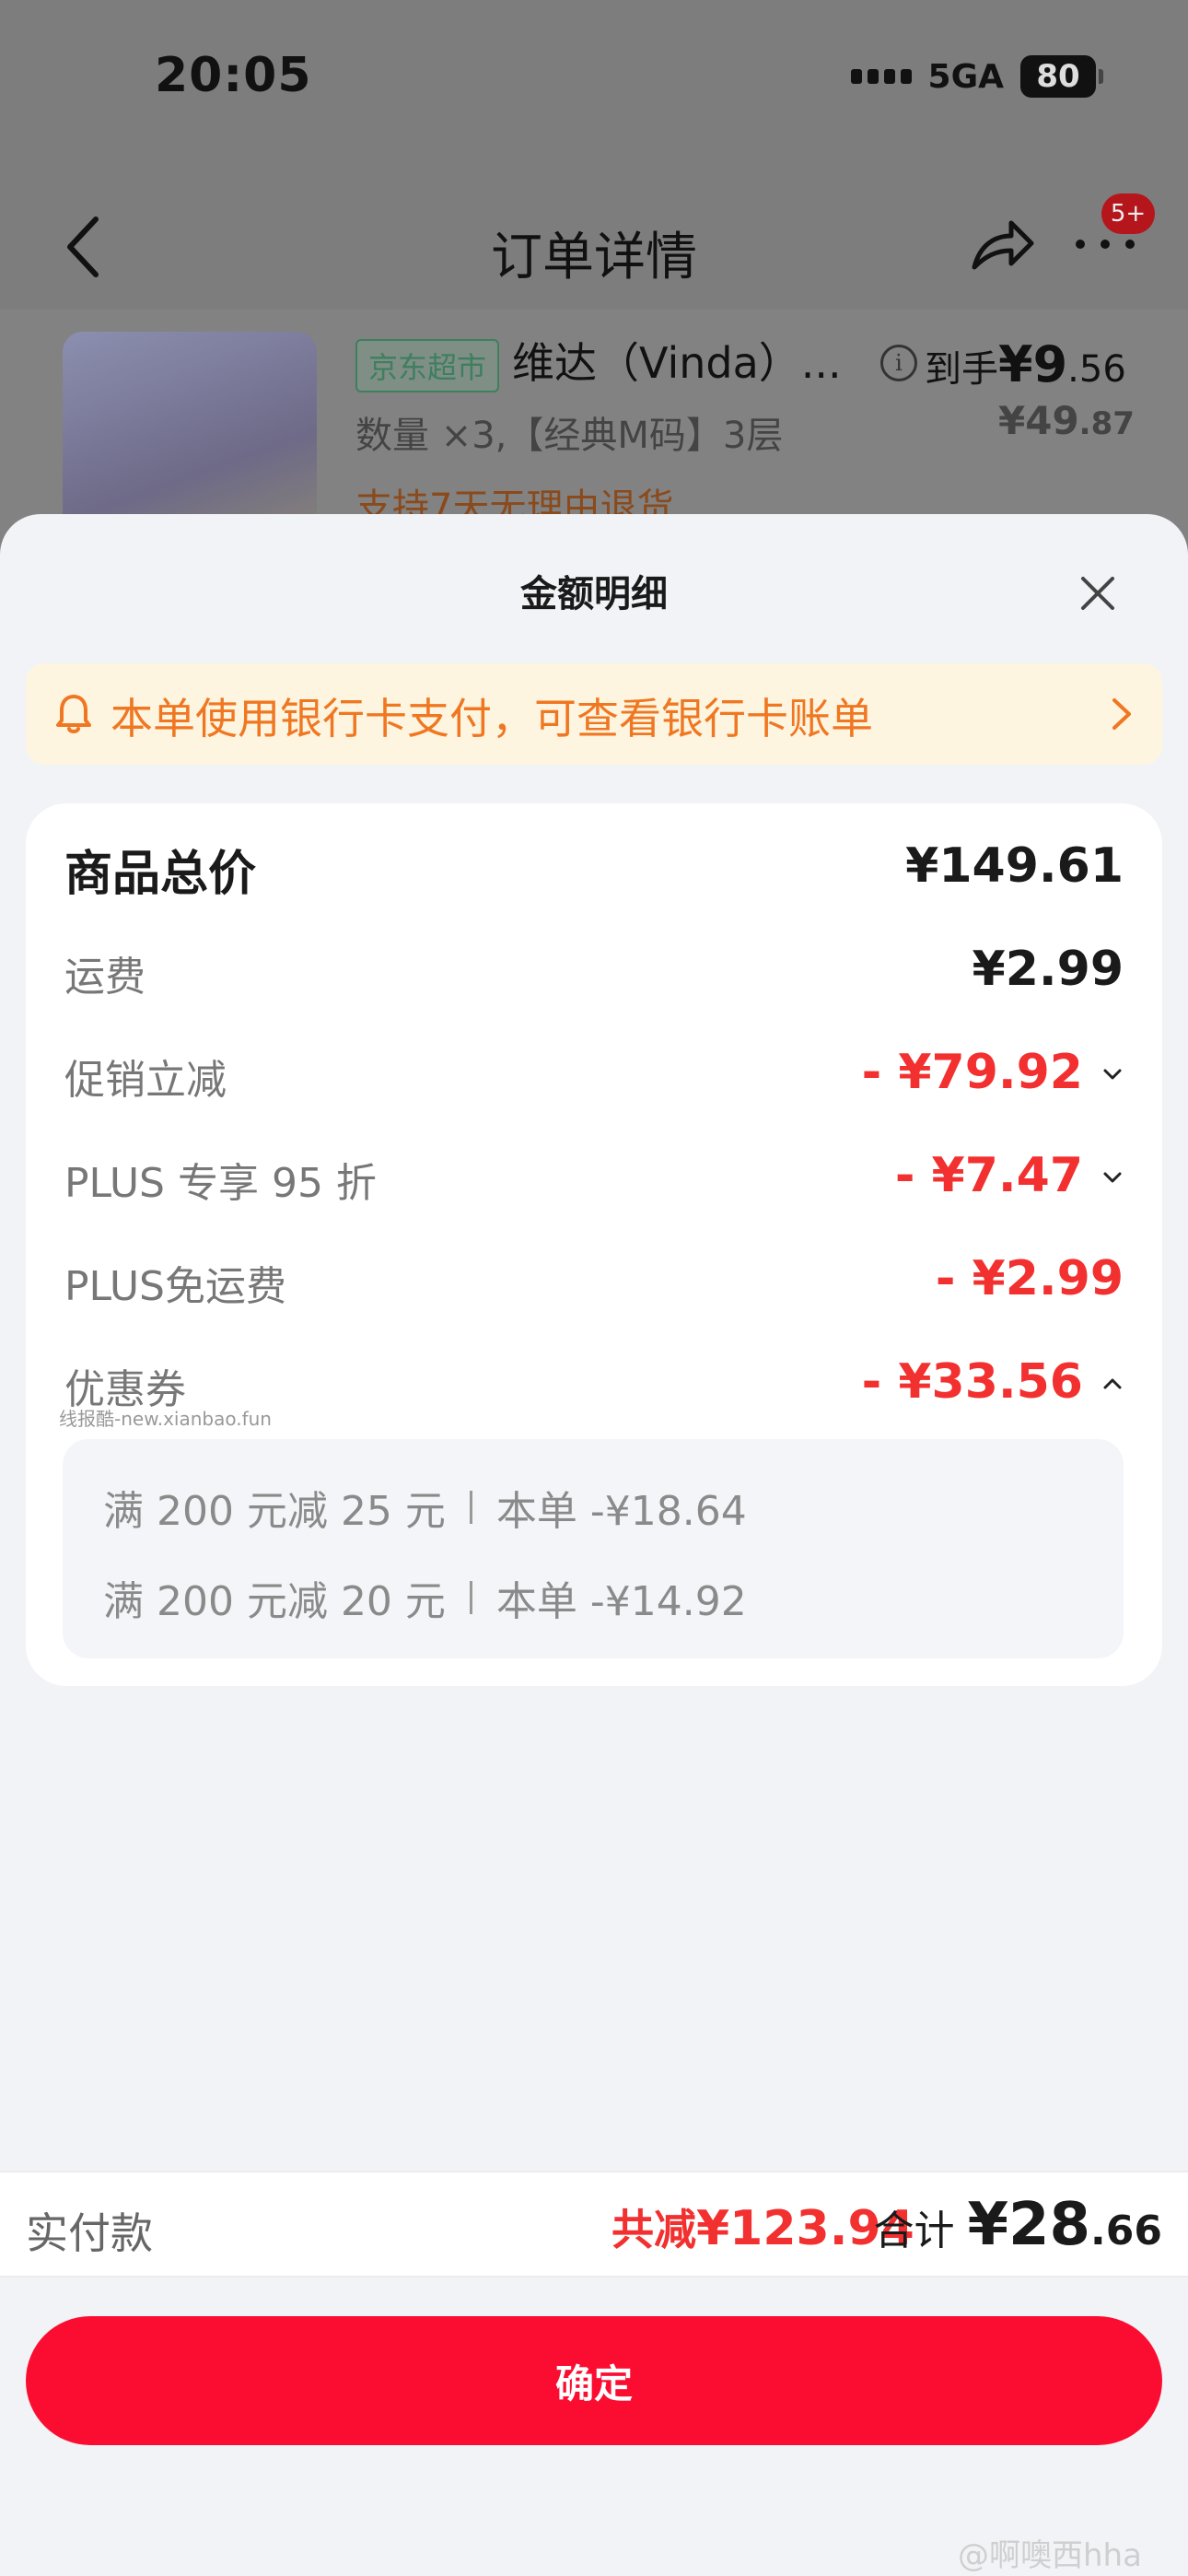 The width and height of the screenshot is (1188, 2576). Describe the element at coordinates (175, 1286) in the screenshot. I see `row-label: PLUS免运费` at that location.